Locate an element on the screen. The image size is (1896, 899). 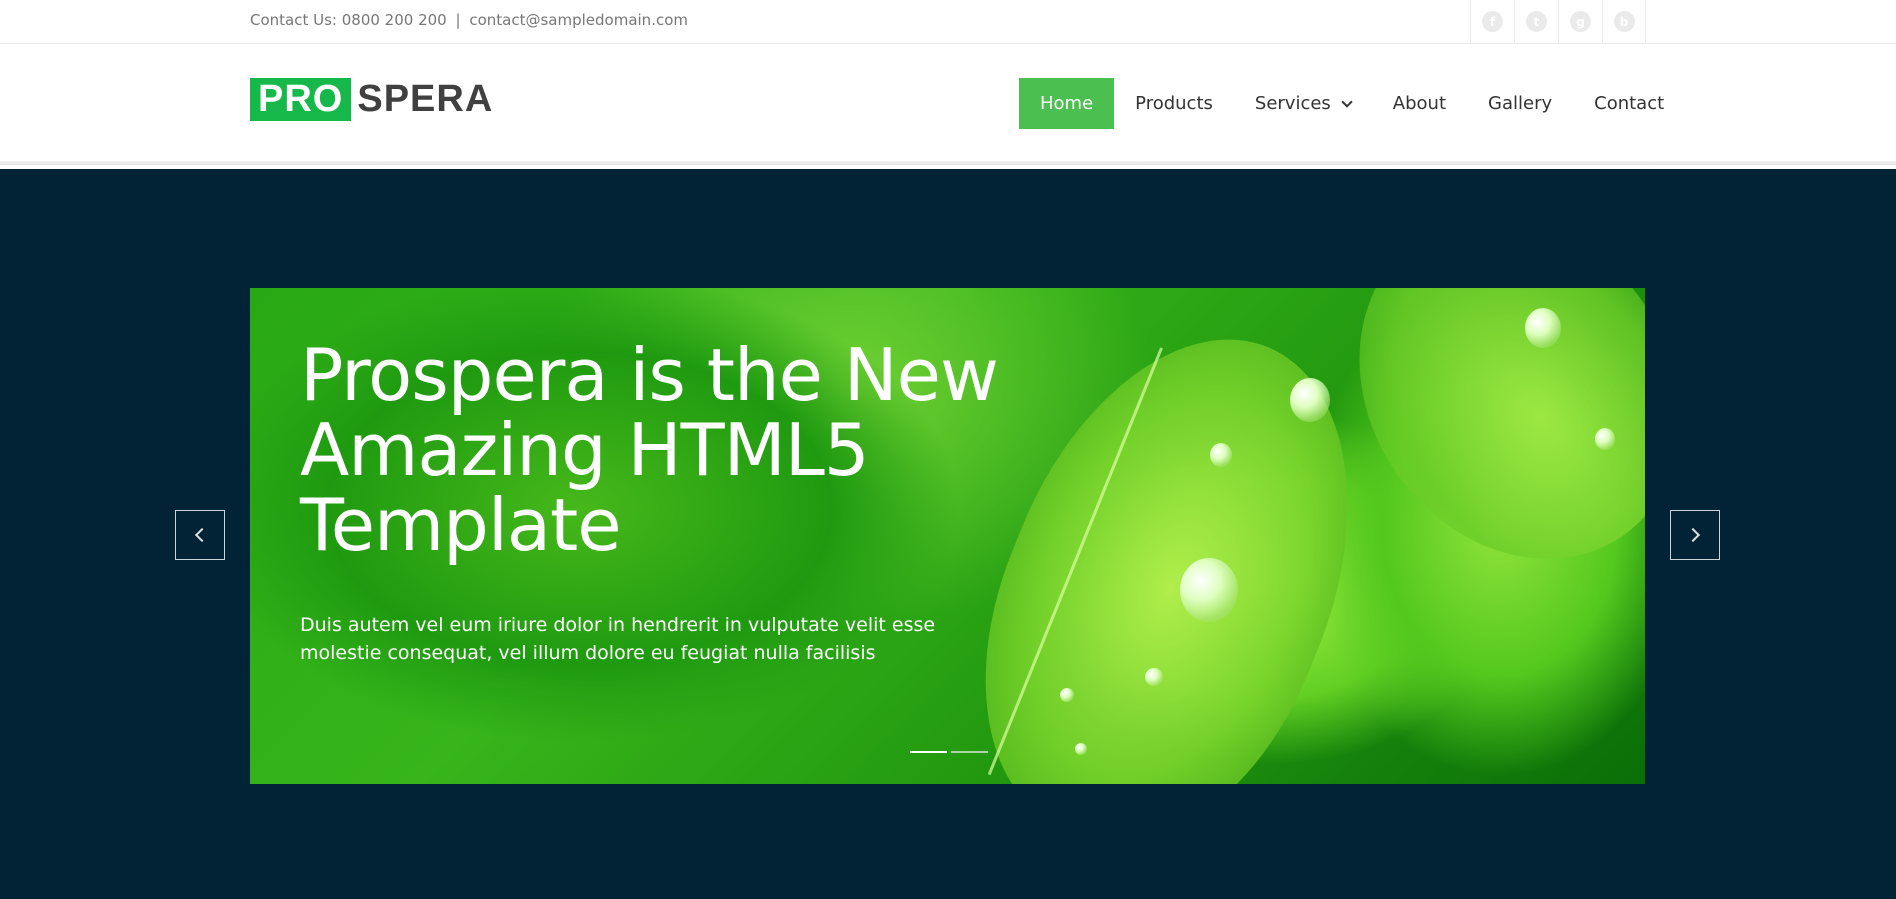
chevron-right-icon is located at coordinates (1693, 535).